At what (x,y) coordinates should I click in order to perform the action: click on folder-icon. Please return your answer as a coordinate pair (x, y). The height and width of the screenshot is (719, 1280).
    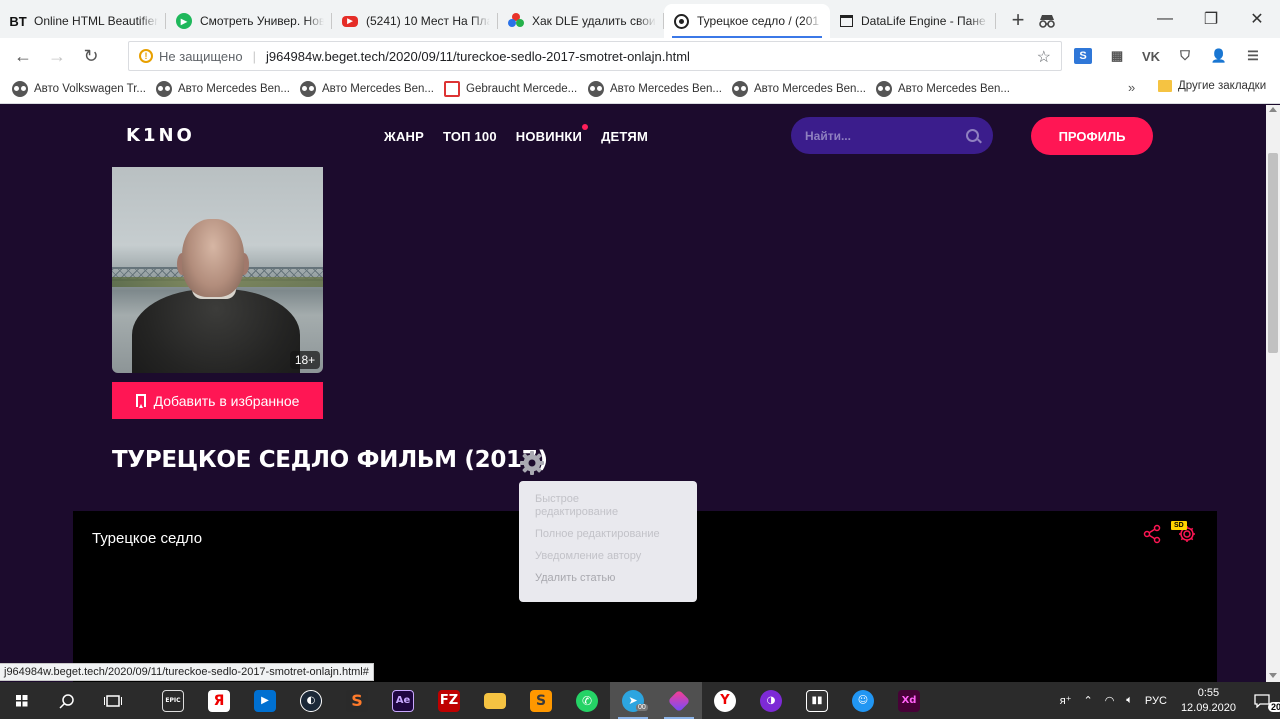
    Looking at the image, I should click on (495, 700).